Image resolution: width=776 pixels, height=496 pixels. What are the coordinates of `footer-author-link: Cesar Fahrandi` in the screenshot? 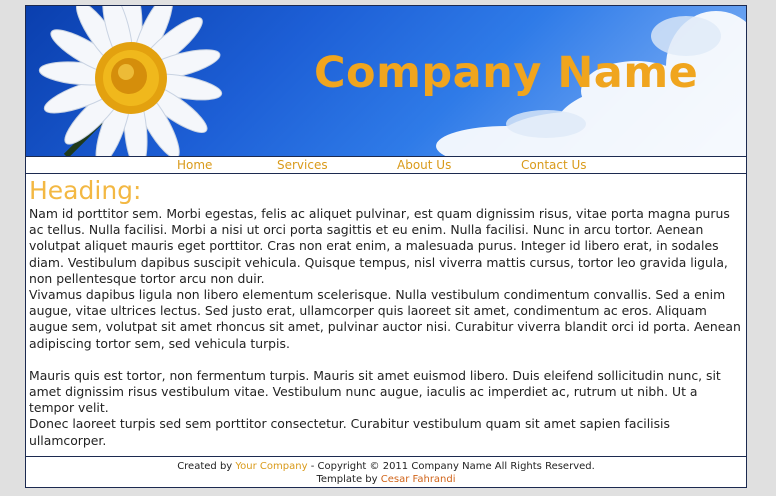 It's located at (418, 479).